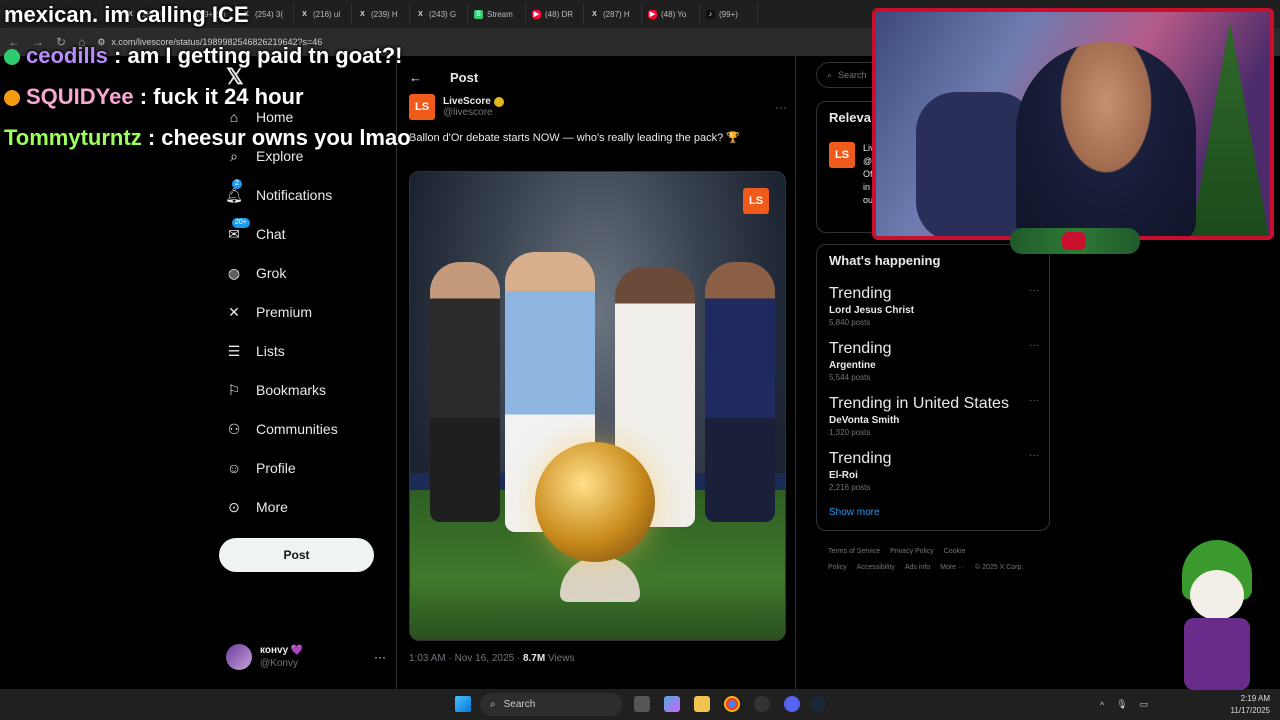  Describe the element at coordinates (234, 428) in the screenshot. I see `people-icon: ⚇` at that location.